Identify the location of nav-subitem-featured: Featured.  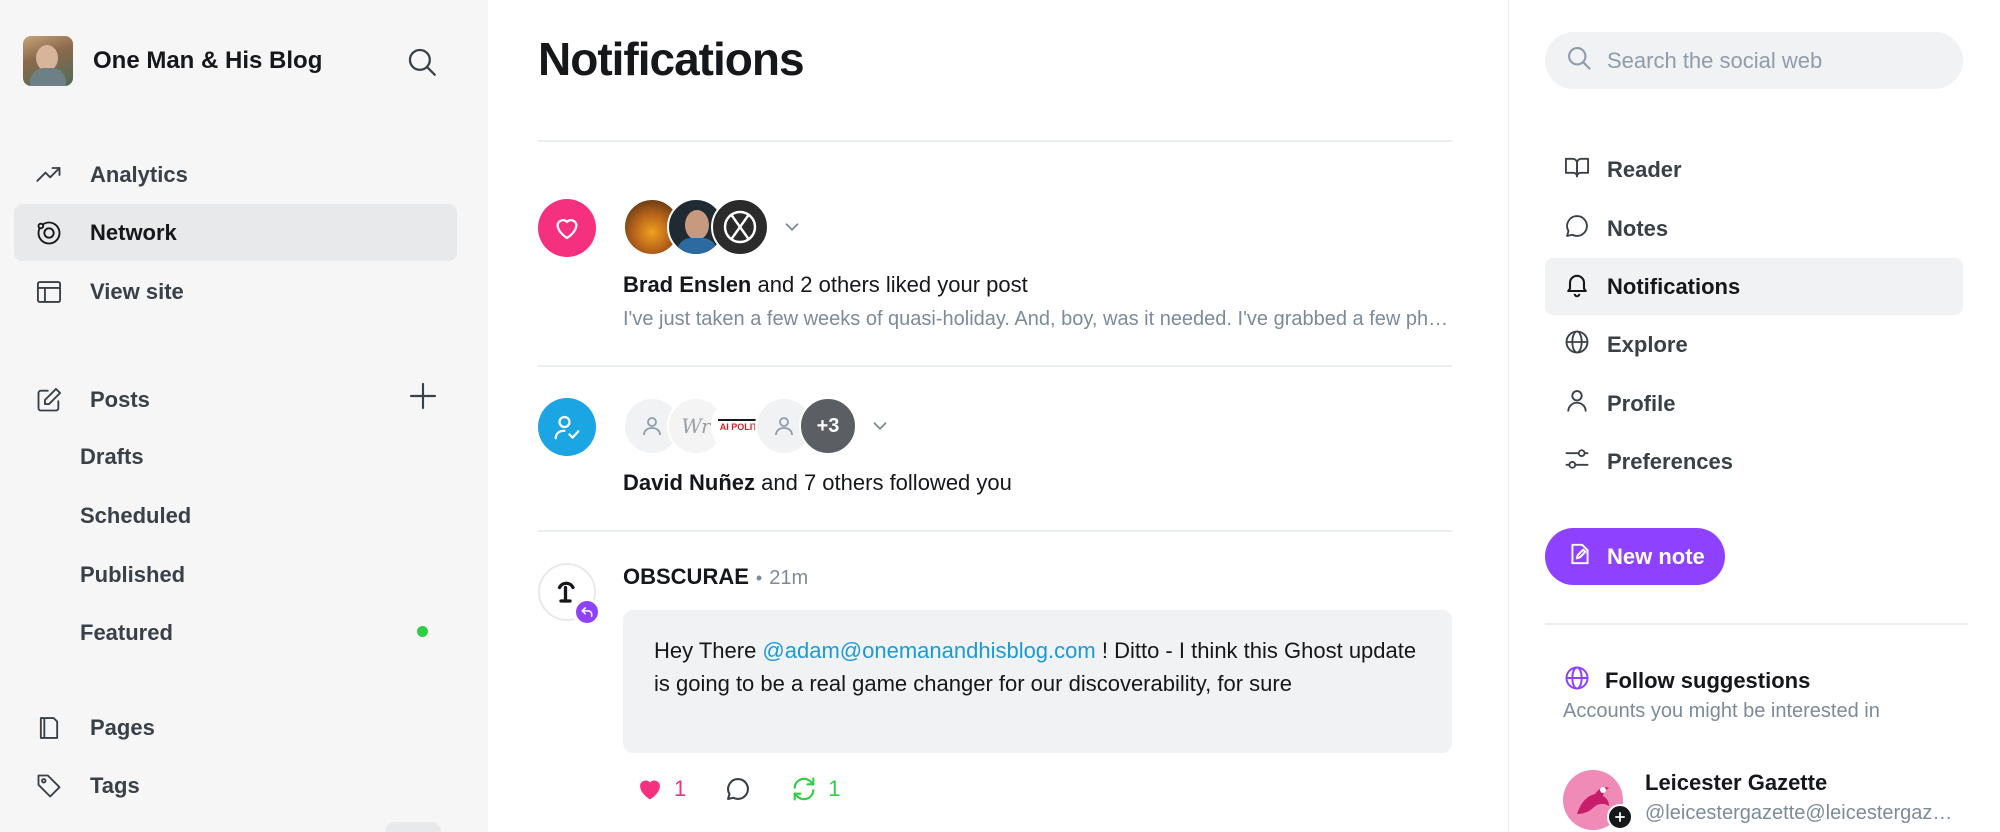
(126, 633).